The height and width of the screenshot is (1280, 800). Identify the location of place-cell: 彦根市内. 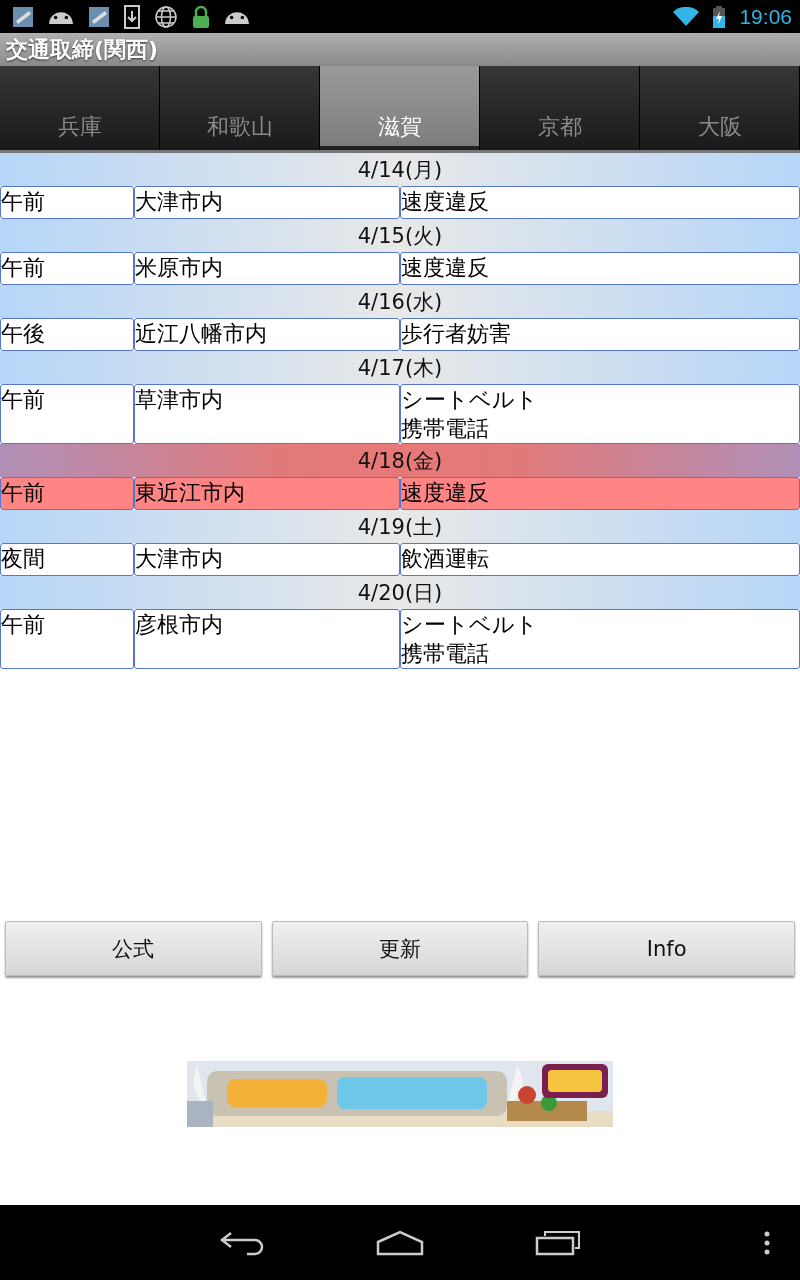
(267, 639).